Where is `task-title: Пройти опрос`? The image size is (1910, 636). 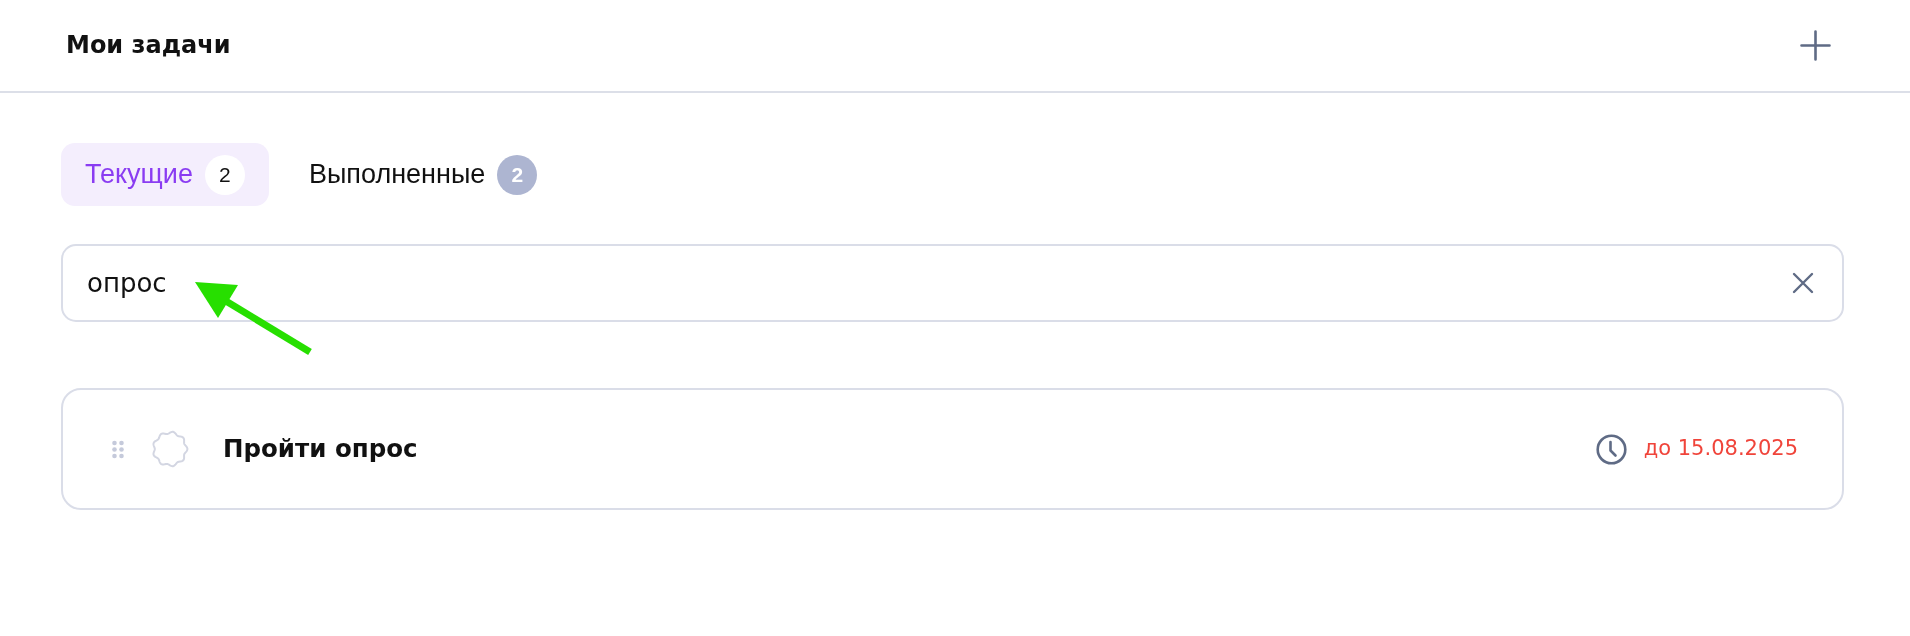 task-title: Пройти опрос is located at coordinates (320, 448).